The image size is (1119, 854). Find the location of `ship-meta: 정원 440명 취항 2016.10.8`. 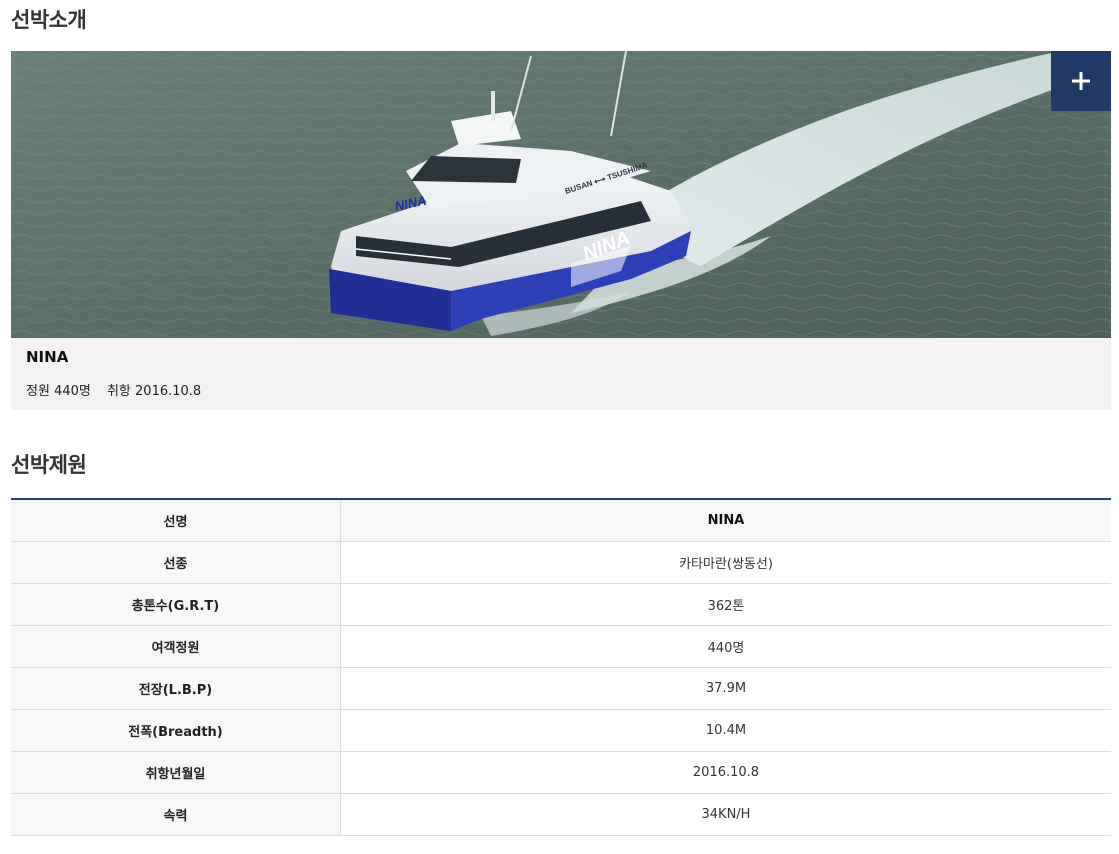

ship-meta: 정원 440명 취항 2016.10.8 is located at coordinates (113, 389).